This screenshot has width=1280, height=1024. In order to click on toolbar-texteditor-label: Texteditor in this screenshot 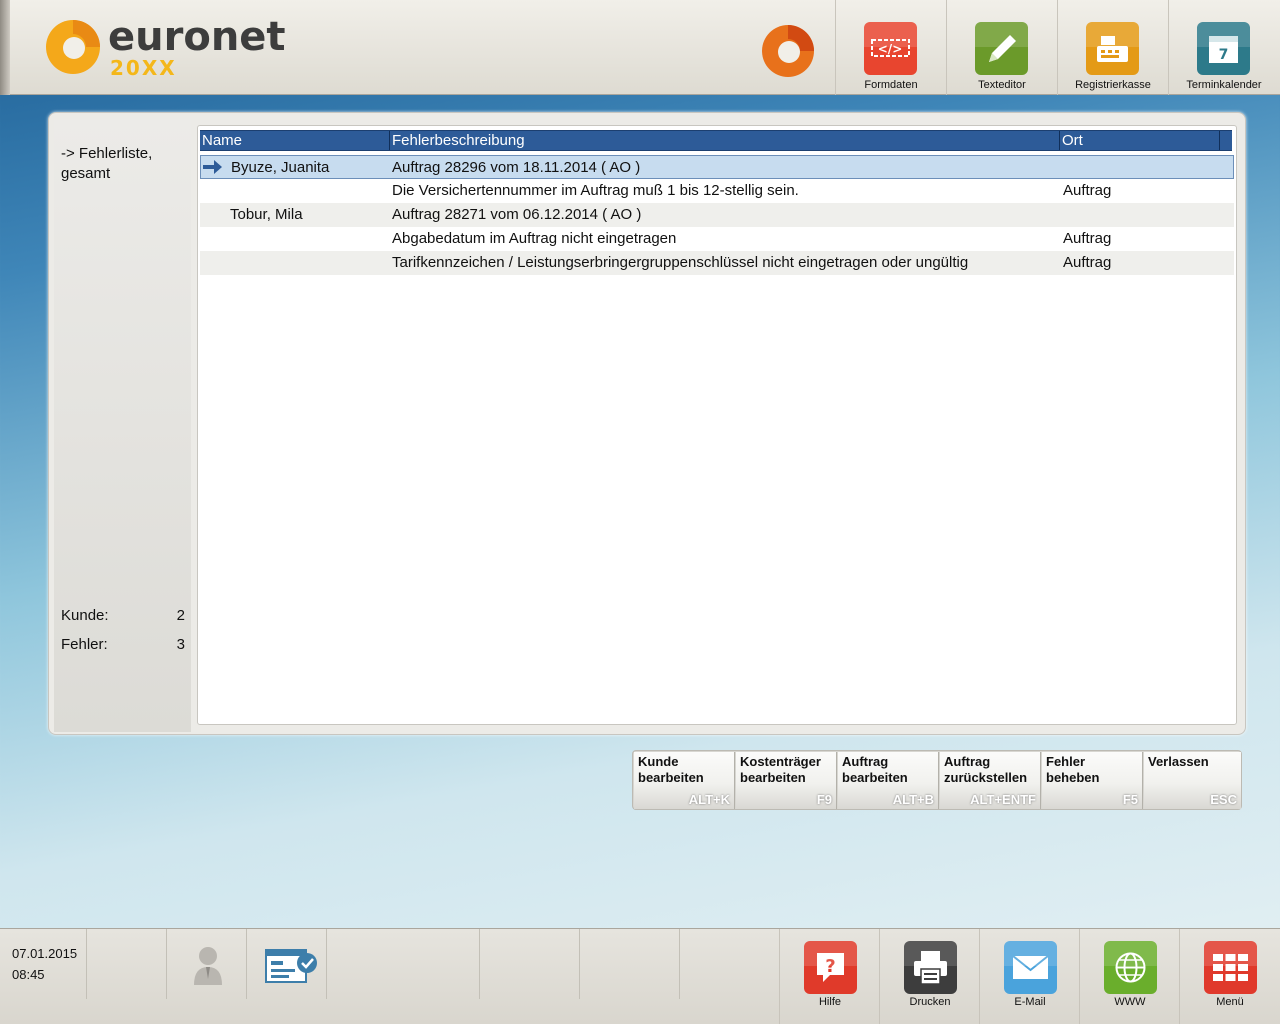, I will do `click(1002, 85)`.